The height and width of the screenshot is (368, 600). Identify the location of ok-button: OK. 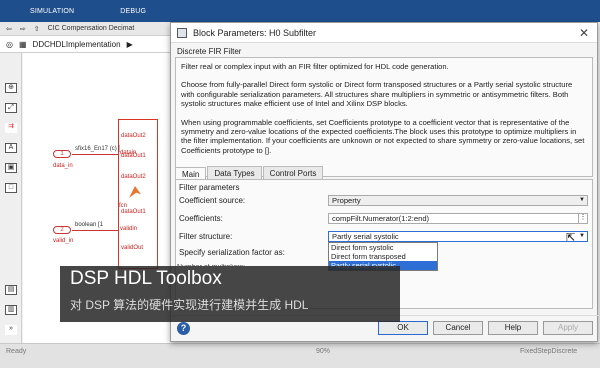
(403, 328).